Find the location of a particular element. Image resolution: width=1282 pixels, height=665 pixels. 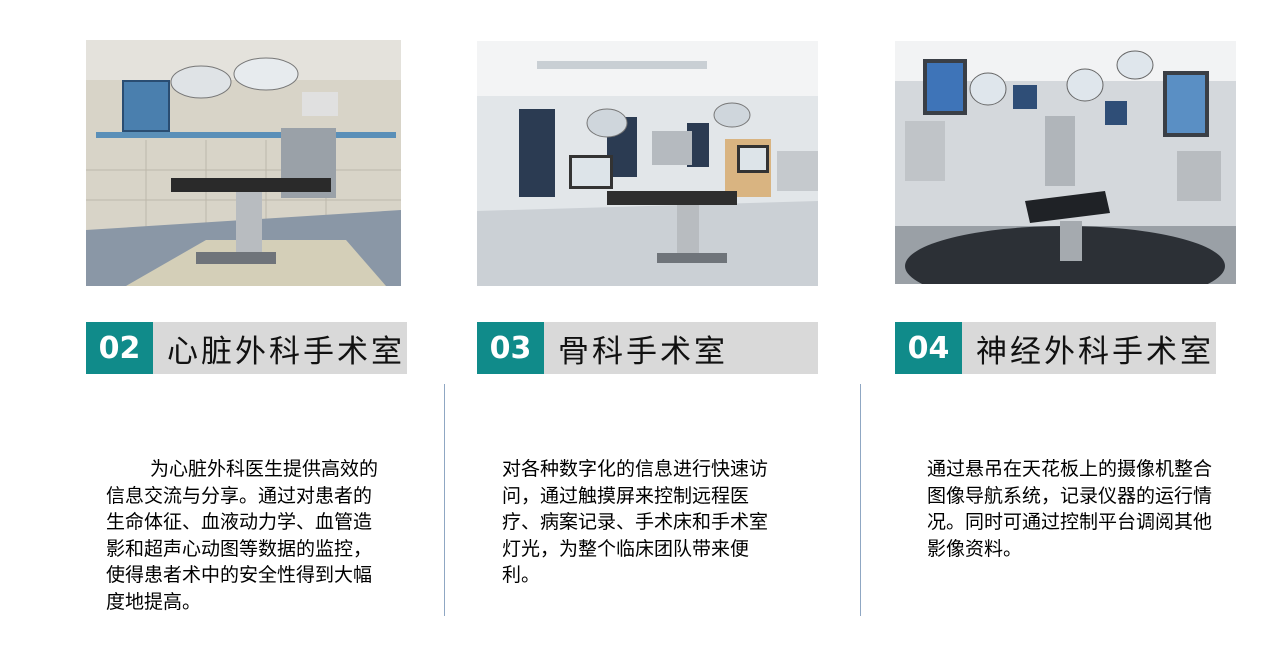

cardiac-operating-room-photo is located at coordinates (243, 163).